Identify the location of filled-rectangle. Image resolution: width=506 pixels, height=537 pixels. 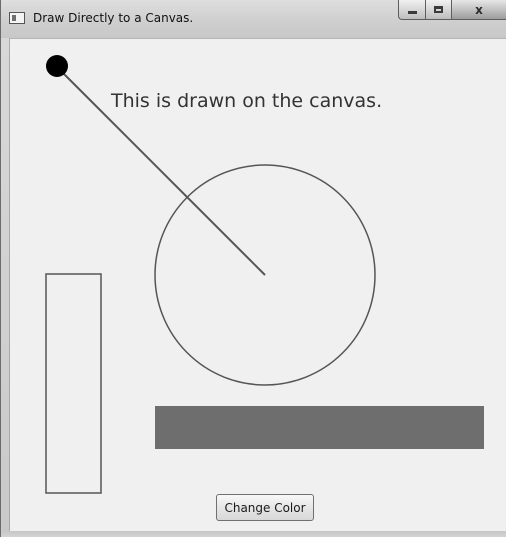
(319, 427).